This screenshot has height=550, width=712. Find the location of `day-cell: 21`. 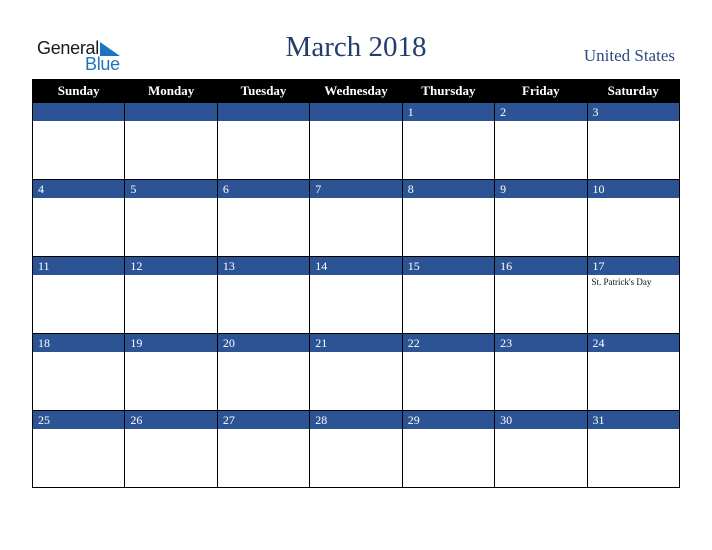

day-cell: 21 is located at coordinates (356, 372).